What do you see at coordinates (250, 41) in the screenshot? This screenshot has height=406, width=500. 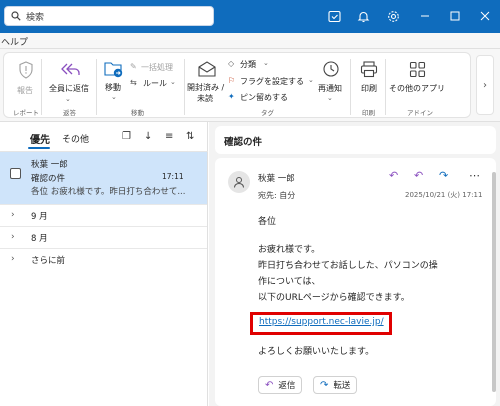 I see `menu-bar: ヘルプ` at bounding box center [250, 41].